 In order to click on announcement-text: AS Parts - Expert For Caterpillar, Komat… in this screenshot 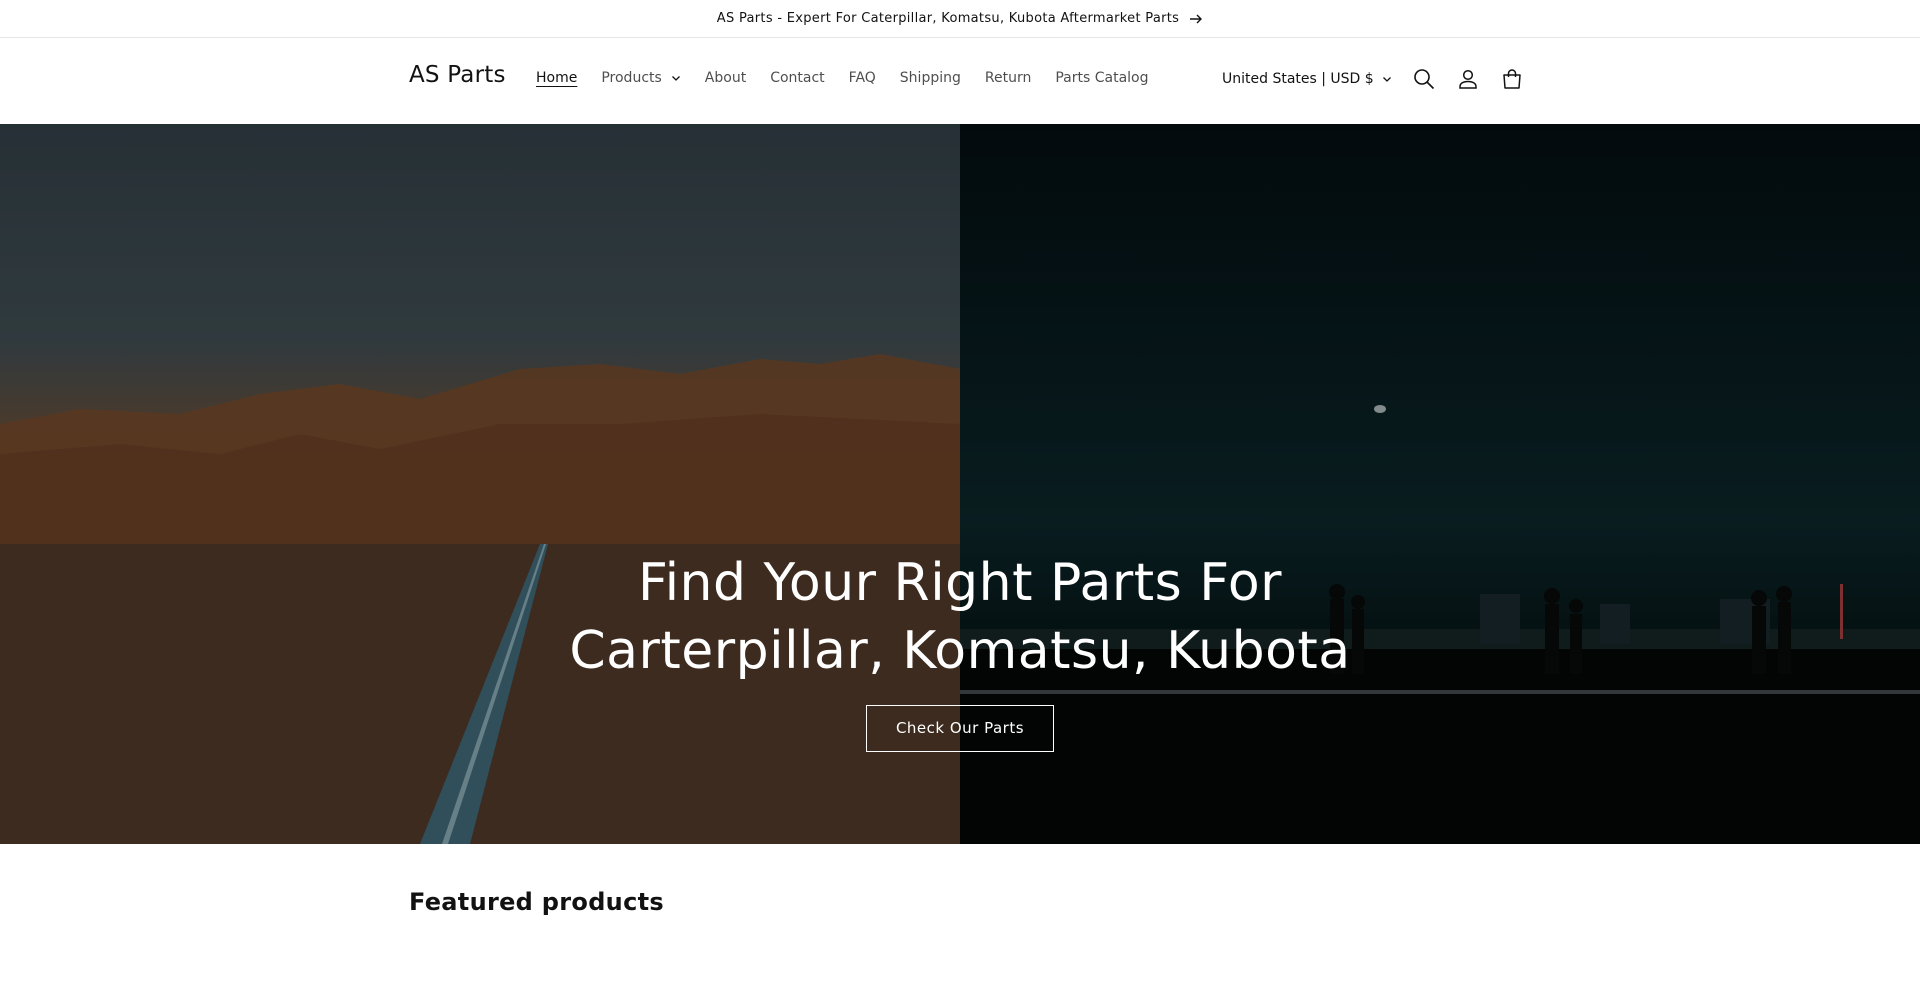, I will do `click(948, 18)`.